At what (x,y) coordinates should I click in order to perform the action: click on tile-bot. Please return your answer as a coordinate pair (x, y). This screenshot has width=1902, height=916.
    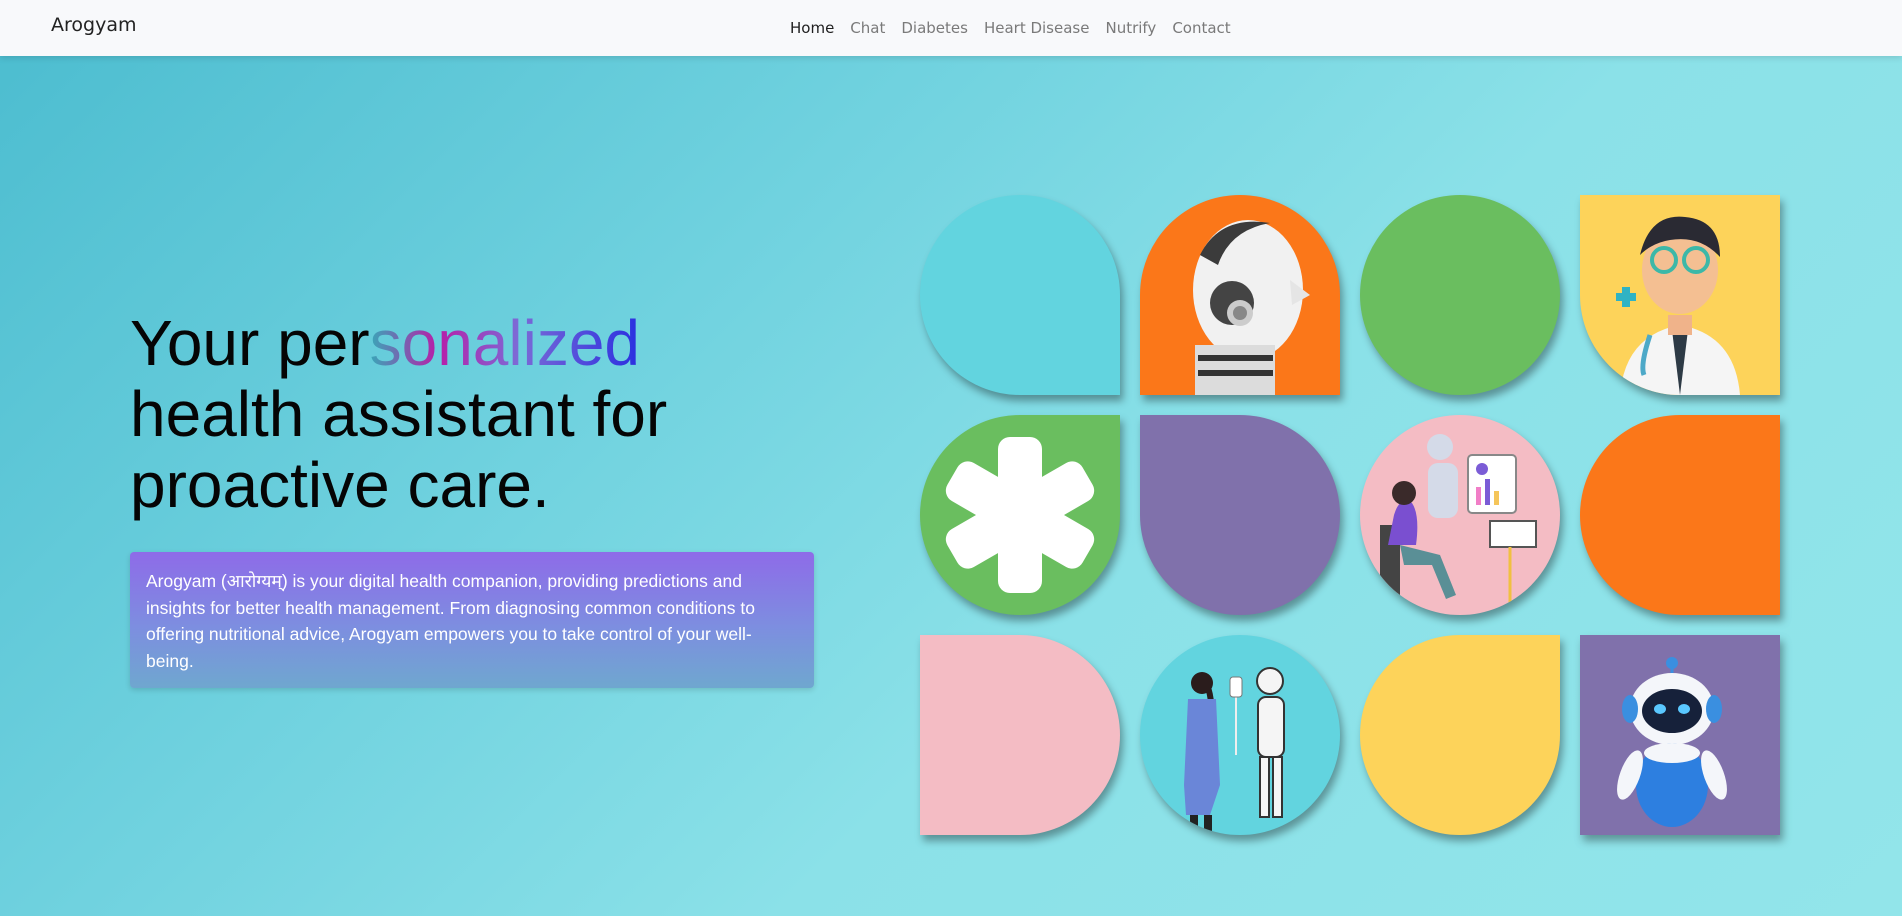
    Looking at the image, I should click on (1680, 735).